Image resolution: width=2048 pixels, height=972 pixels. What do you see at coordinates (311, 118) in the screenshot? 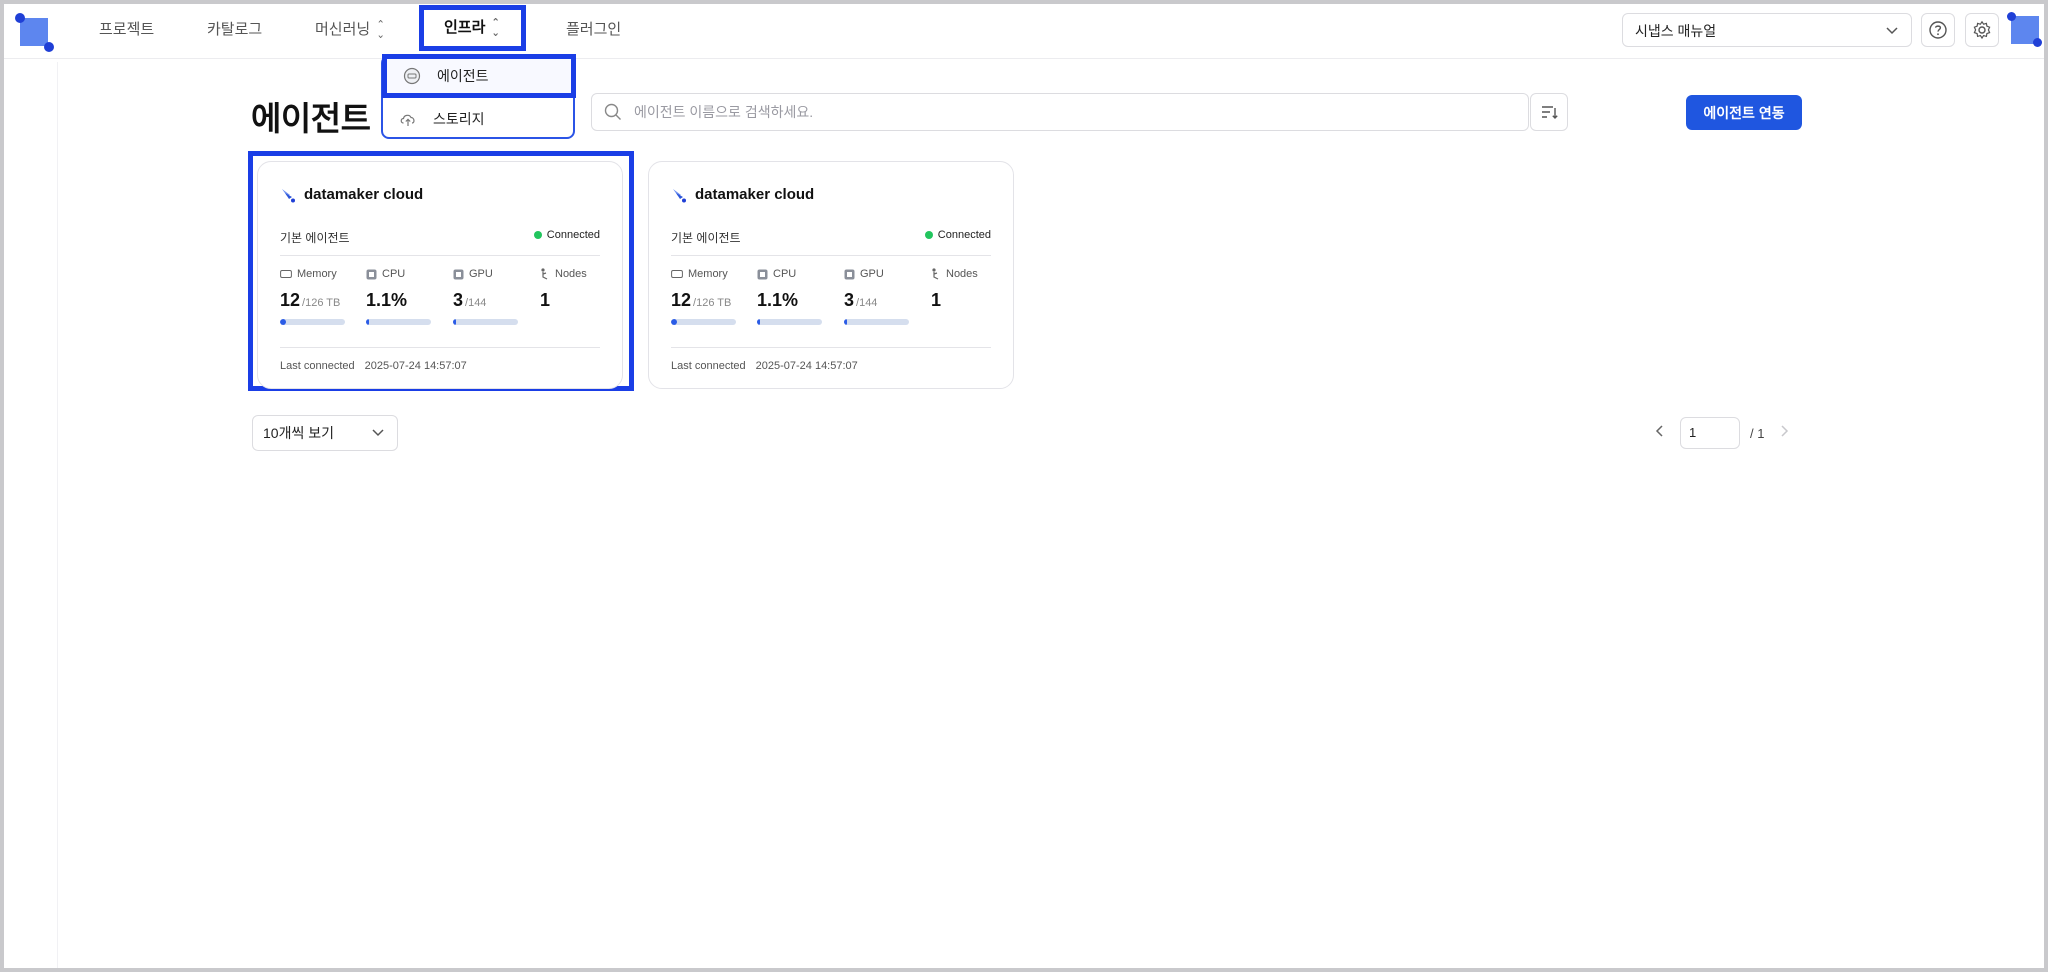
I see `page-title: 에이전트` at bounding box center [311, 118].